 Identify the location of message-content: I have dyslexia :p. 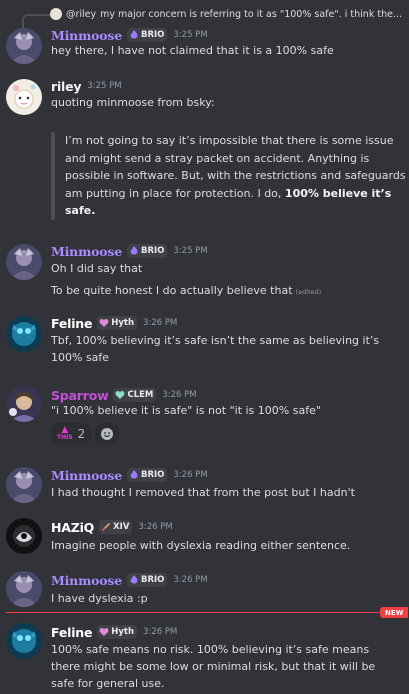
(99, 598).